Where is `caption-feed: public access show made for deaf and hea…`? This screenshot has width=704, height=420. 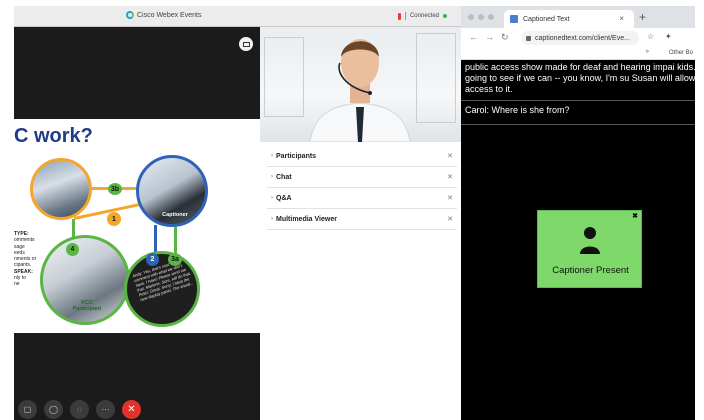
caption-feed: public access show made for deaf and hea… is located at coordinates (578, 95).